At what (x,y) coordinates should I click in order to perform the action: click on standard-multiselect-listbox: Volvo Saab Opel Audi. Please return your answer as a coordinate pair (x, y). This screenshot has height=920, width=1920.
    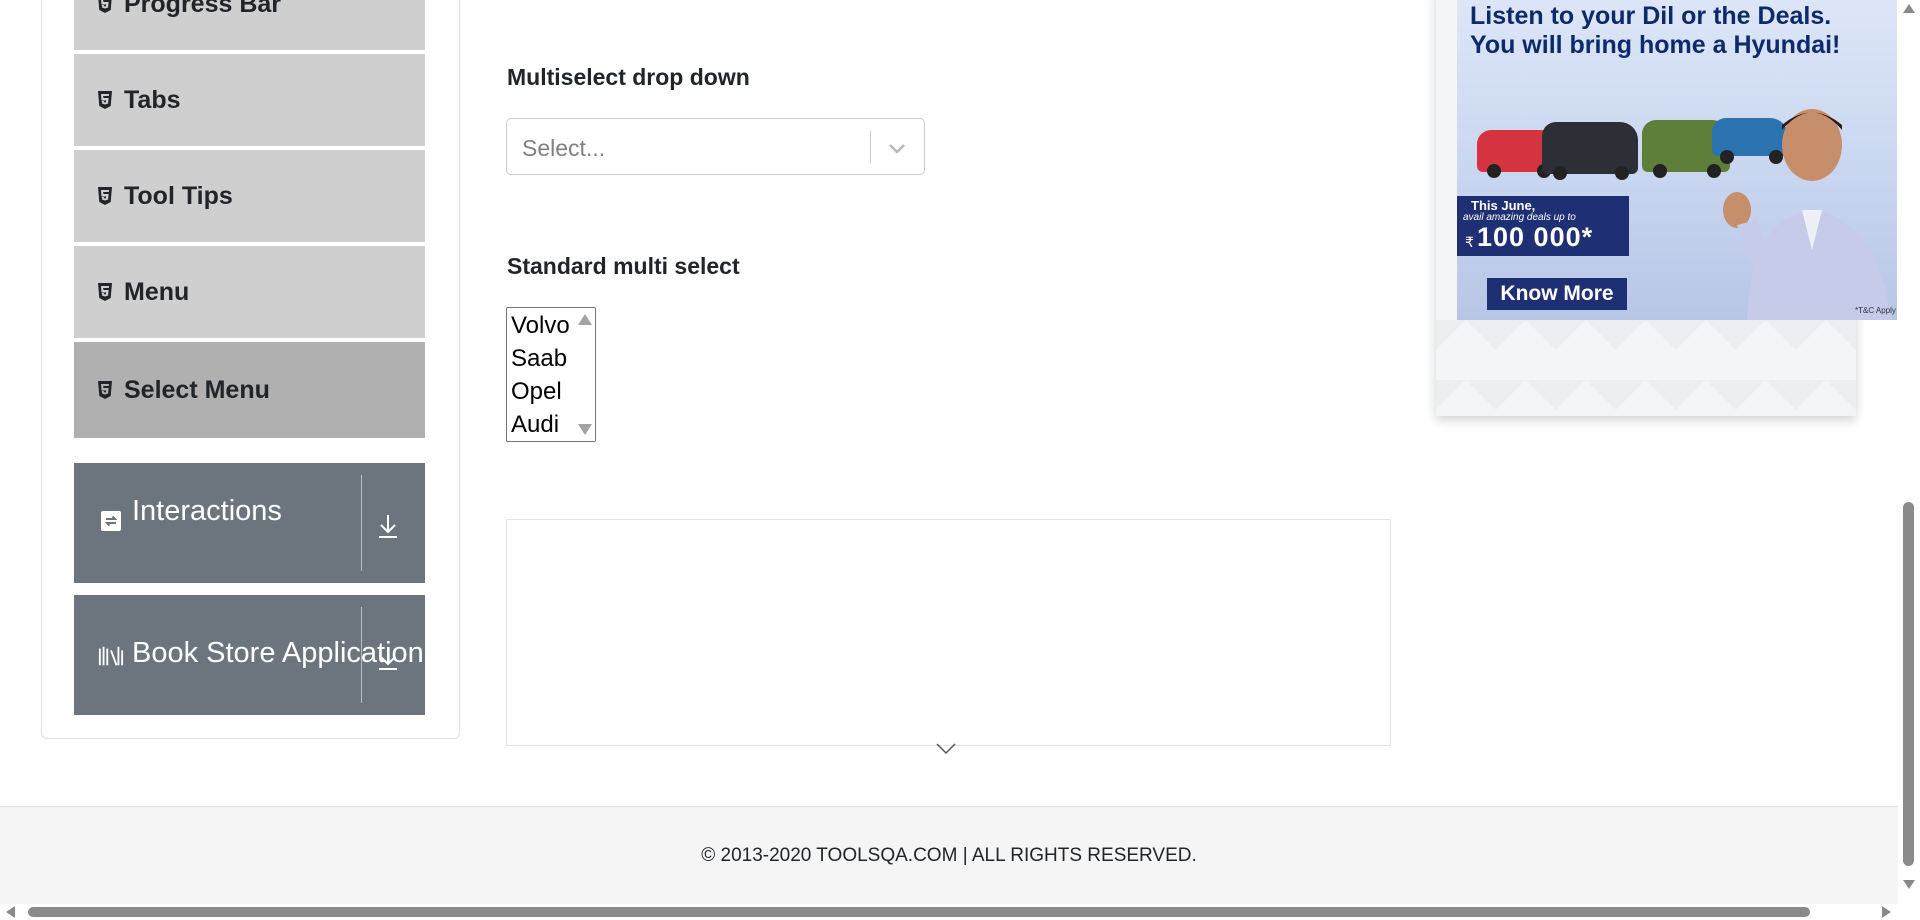
    Looking at the image, I should click on (551, 374).